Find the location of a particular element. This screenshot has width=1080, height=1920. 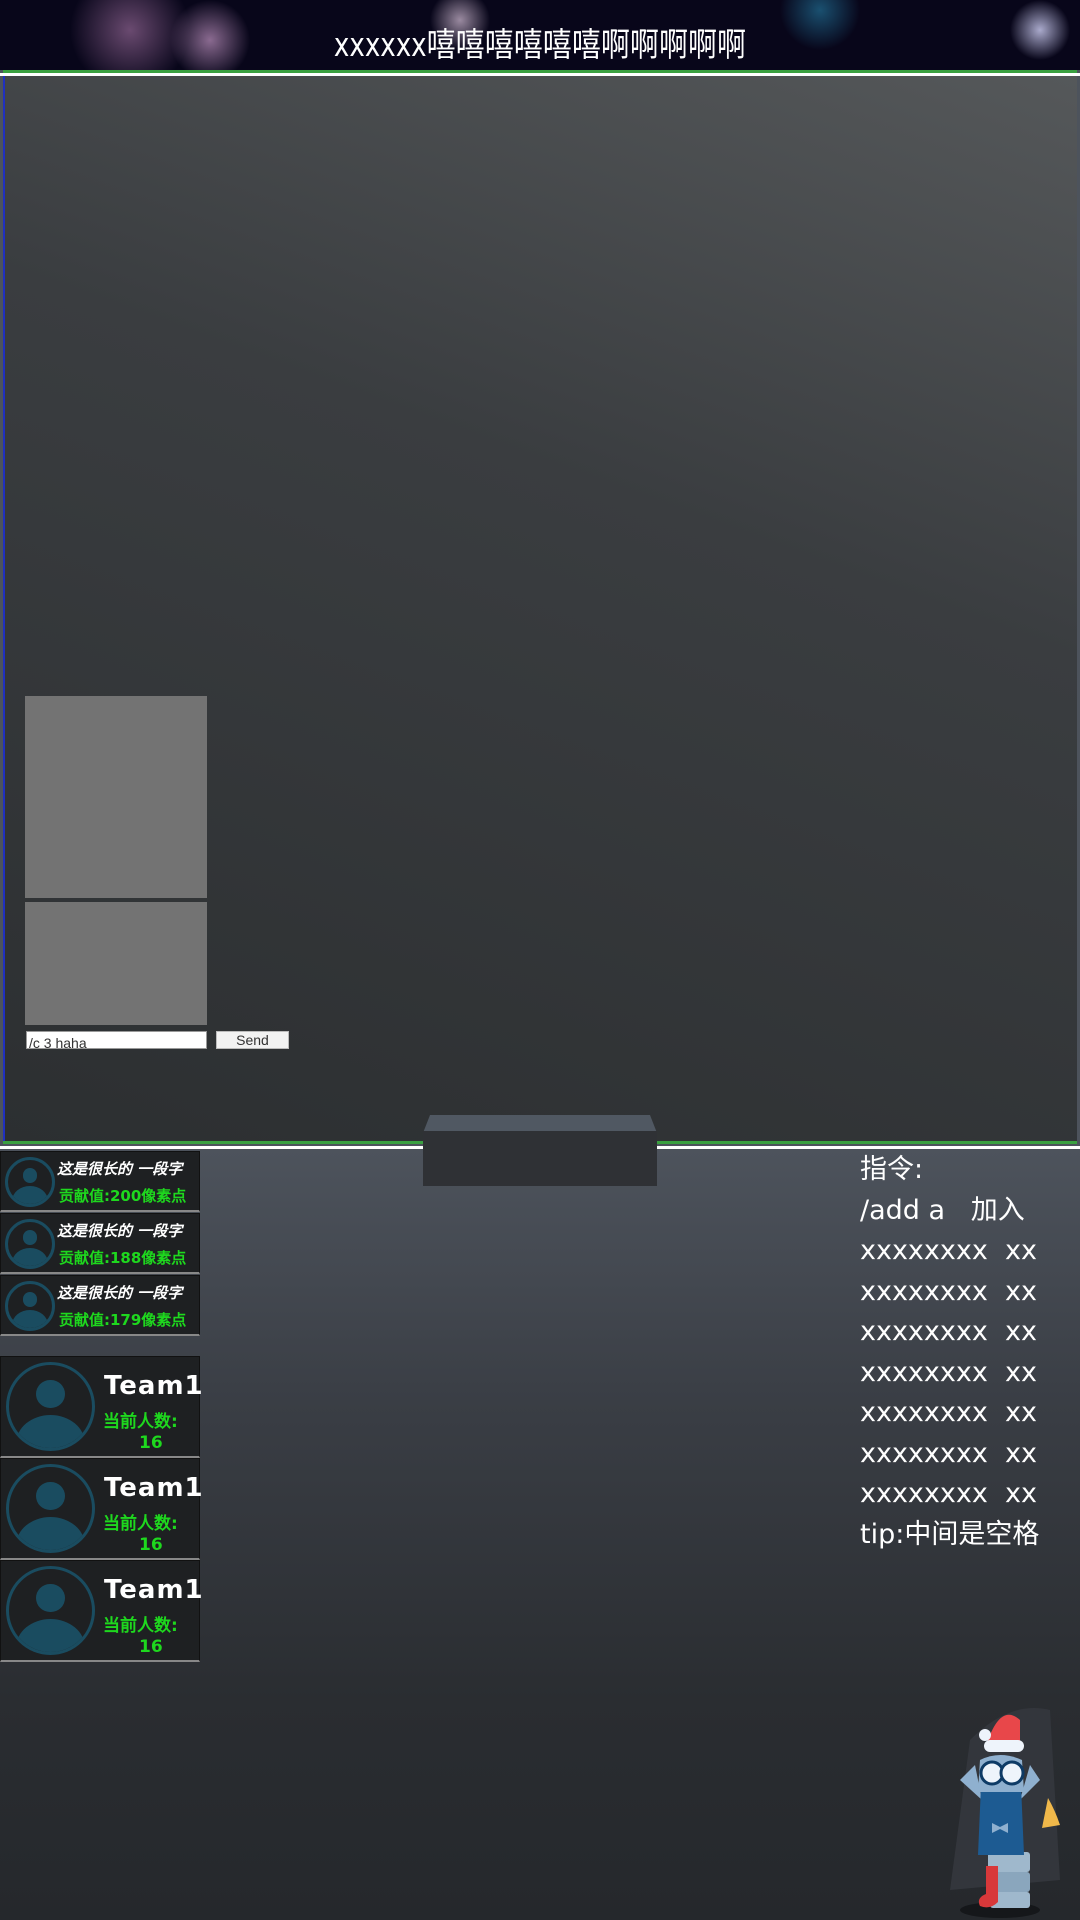

page-title: xxxxxx嘻嘻嘻嘻嘻嘻啊啊啊啊啊 is located at coordinates (540, 44).